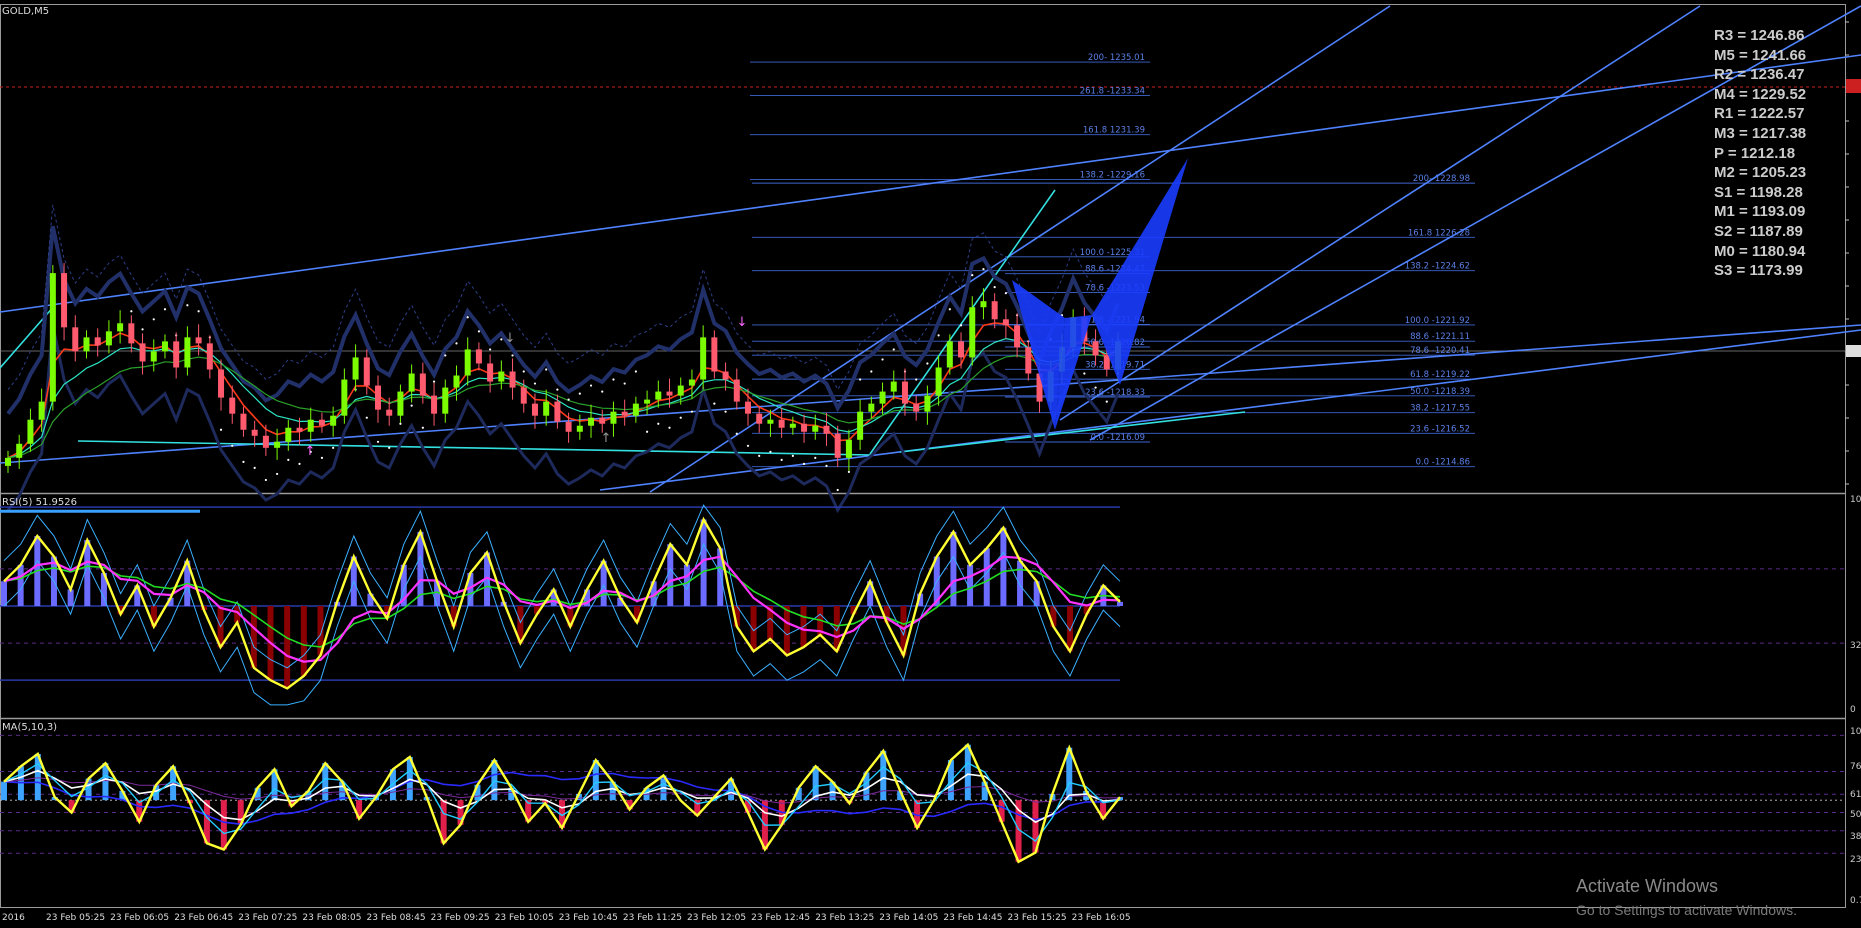 This screenshot has width=1861, height=928. Describe the element at coordinates (1101, 918) in the screenshot. I see `time-axis-label: 23 Feb 16:05` at that location.